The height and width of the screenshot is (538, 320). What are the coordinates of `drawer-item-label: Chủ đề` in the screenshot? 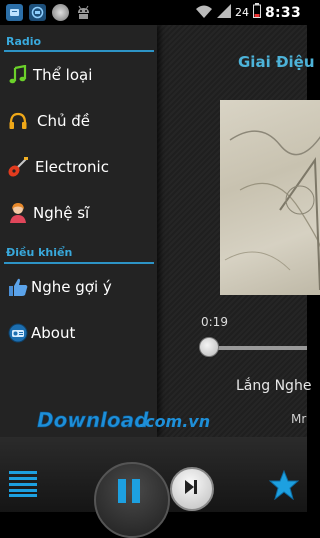 It's located at (64, 121).